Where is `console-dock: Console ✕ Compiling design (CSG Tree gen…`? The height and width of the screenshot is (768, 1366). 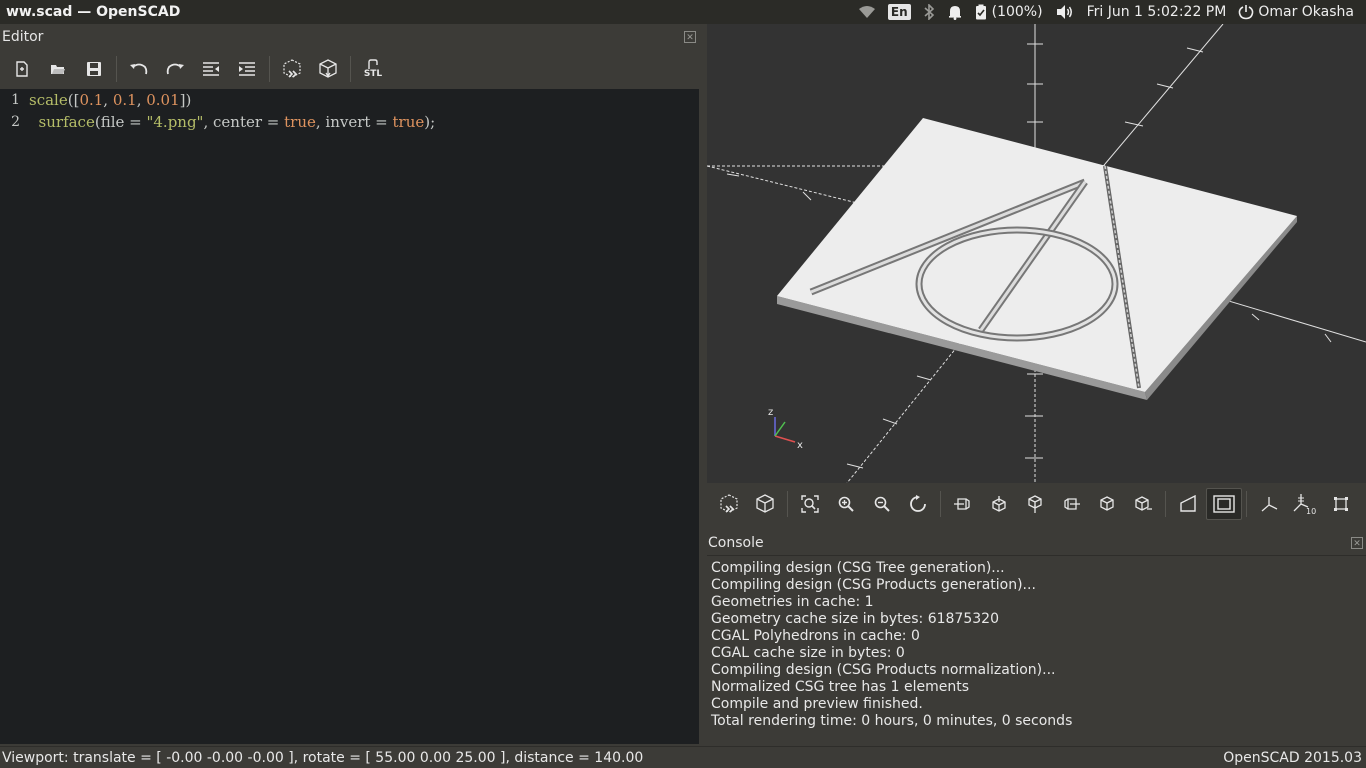 console-dock: Console ✕ Compiling design (CSG Tree gen… is located at coordinates (1036, 638).